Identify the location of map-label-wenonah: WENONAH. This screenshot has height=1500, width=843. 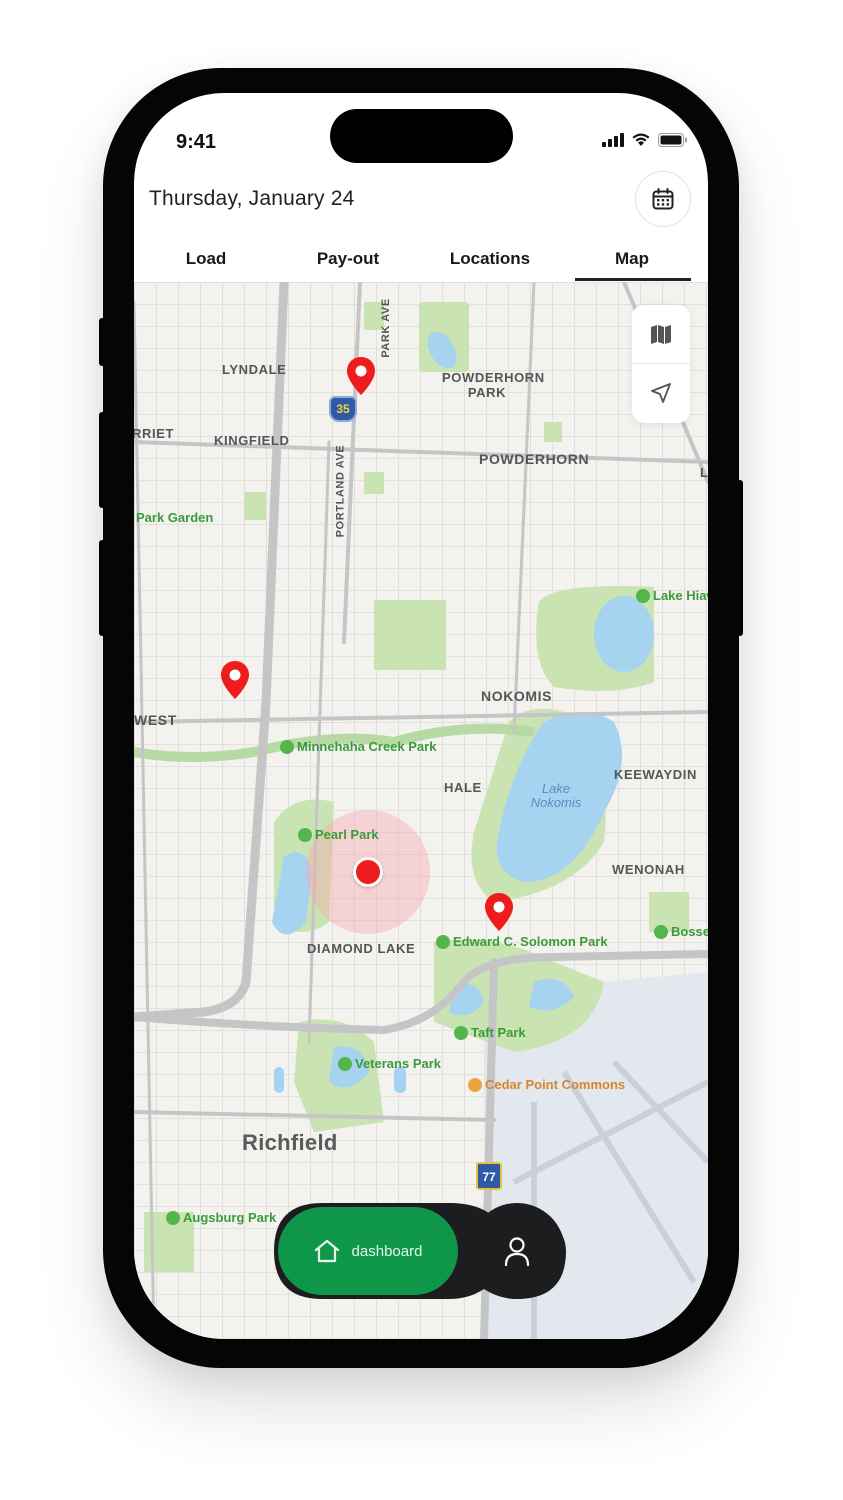
(648, 869).